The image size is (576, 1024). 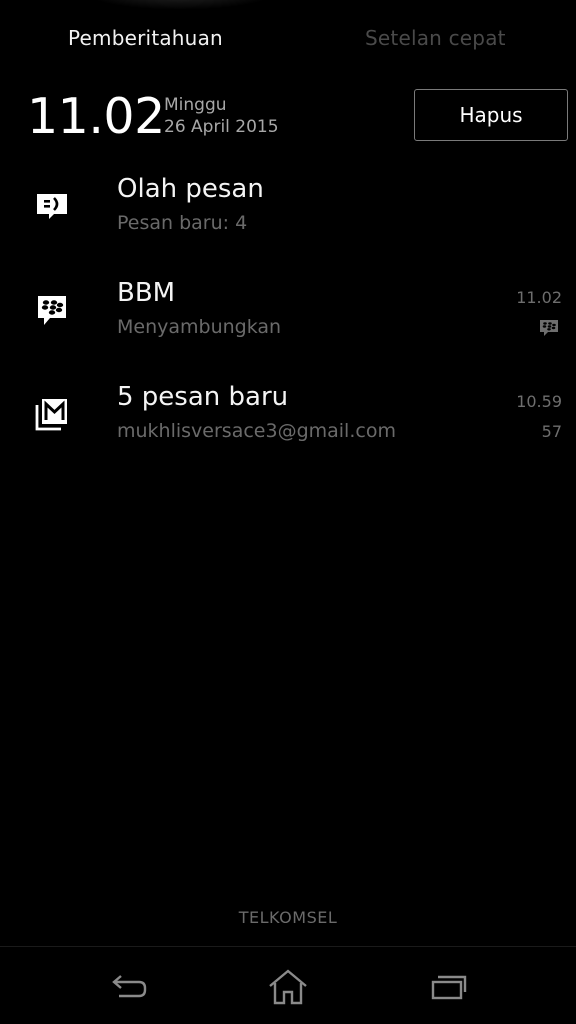 I want to click on shade-tabs: Pemberitahuan Setelan cepat, so click(x=288, y=40).